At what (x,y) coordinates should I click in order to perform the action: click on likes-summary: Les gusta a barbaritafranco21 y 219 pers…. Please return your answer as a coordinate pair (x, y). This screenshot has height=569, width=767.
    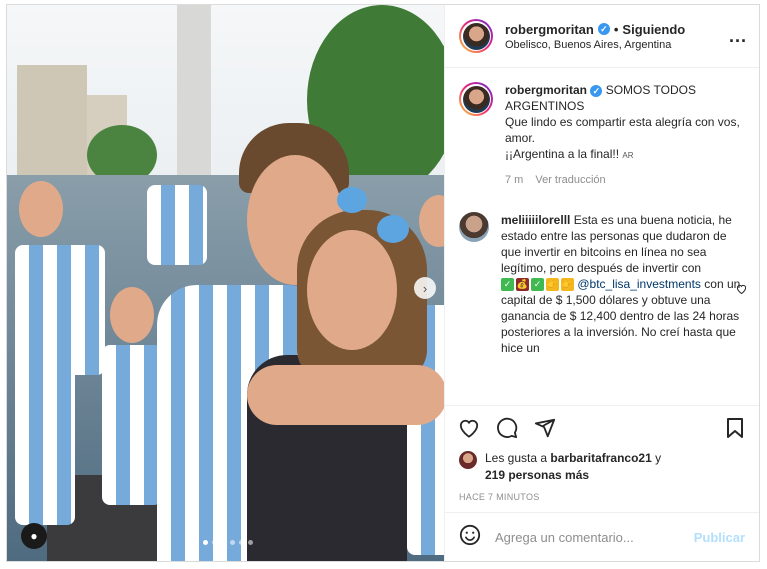
    Looking at the image, I should click on (602, 467).